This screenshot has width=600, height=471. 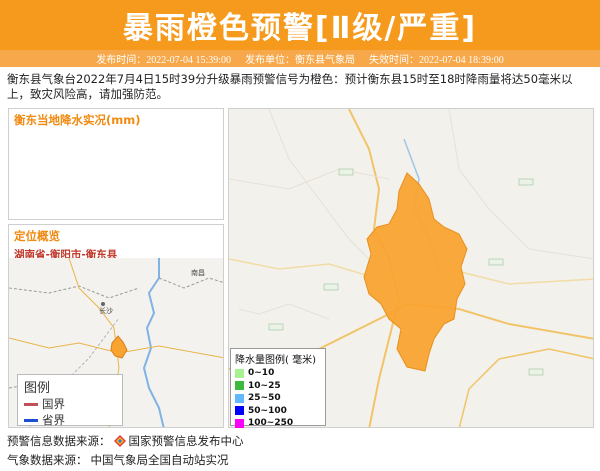 I want to click on rainfall-panel: 衡东当地降水实况(mm), so click(x=116, y=164).